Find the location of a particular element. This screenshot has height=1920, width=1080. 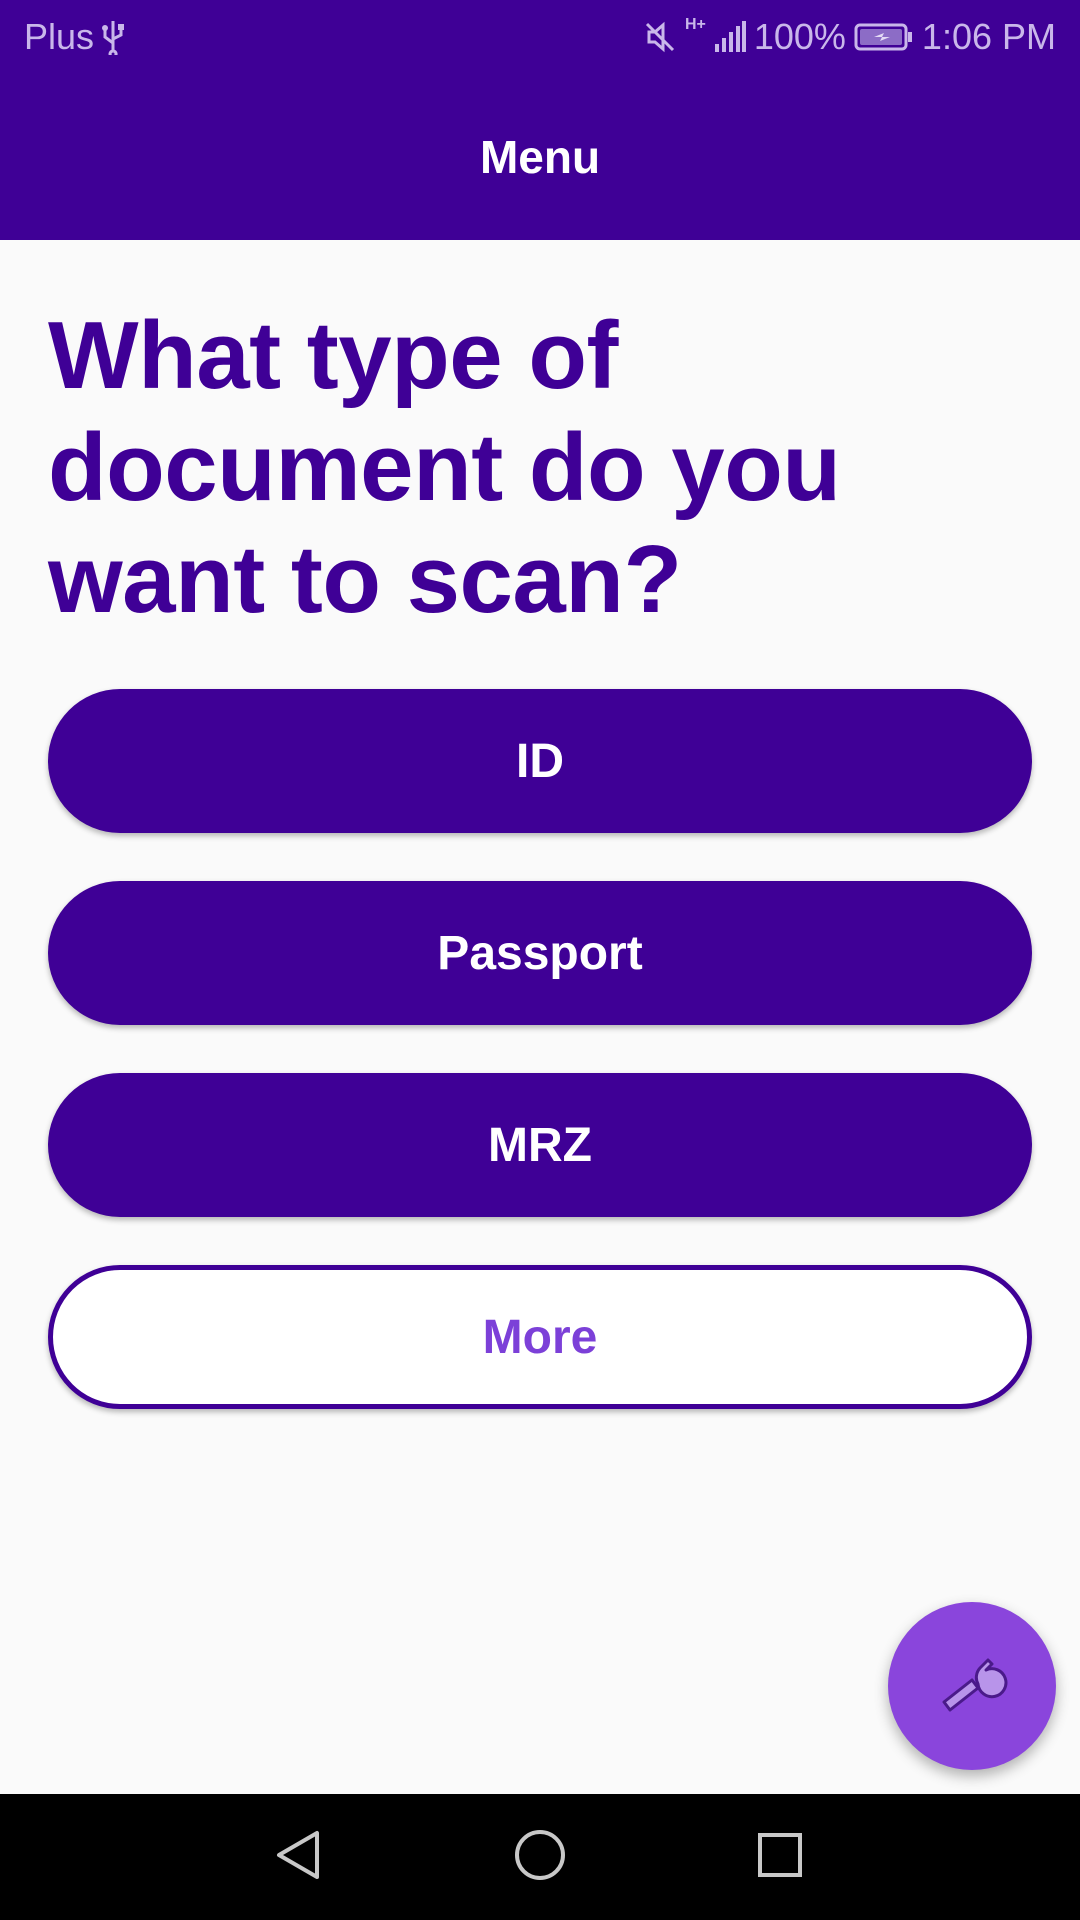

network-type: H+ is located at coordinates (695, 24).